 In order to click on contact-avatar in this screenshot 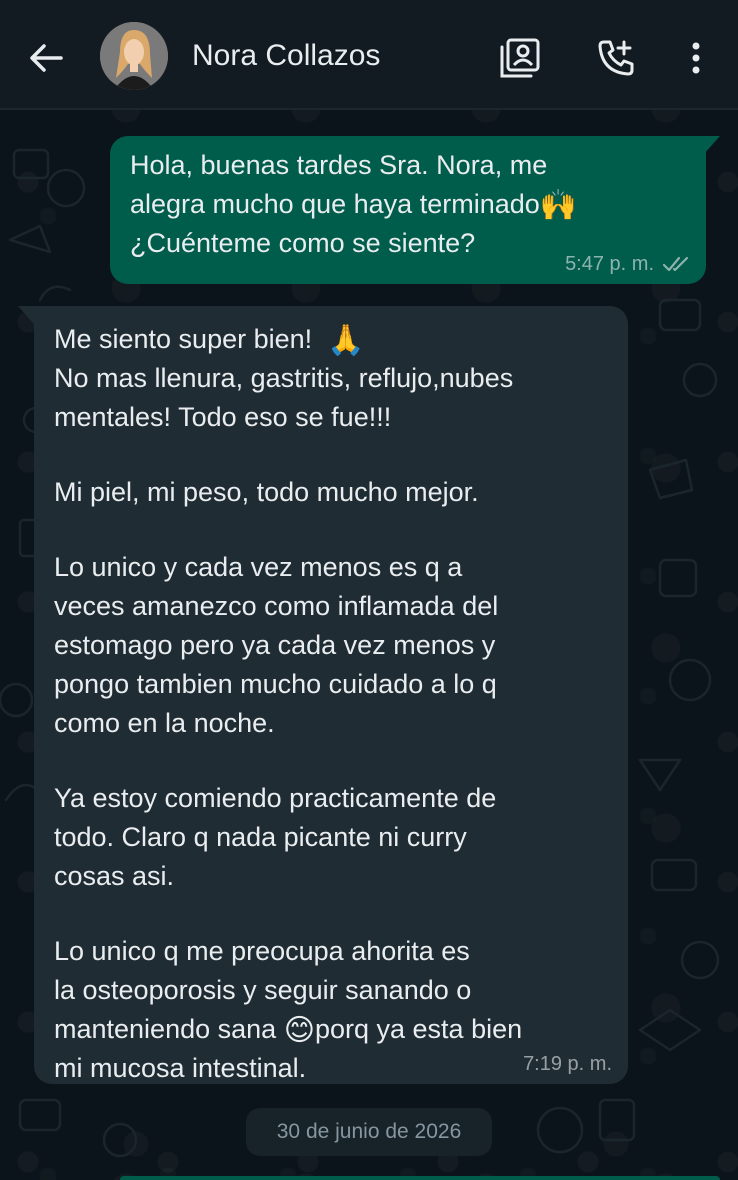, I will do `click(134, 56)`.